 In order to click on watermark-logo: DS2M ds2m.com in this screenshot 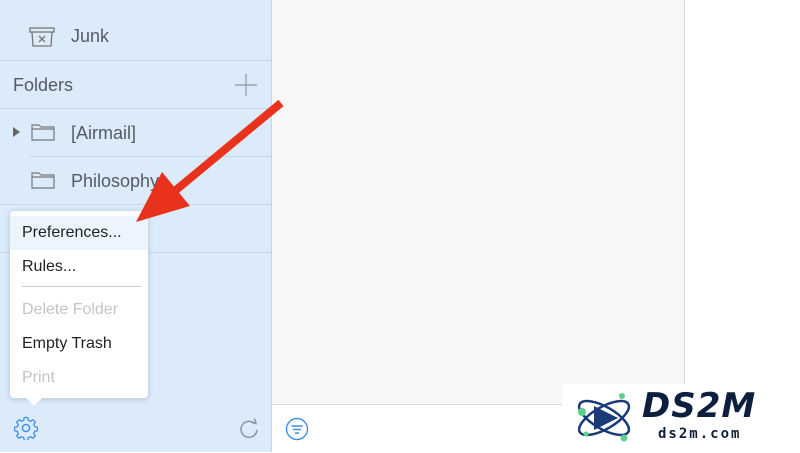, I will do `click(681, 418)`.